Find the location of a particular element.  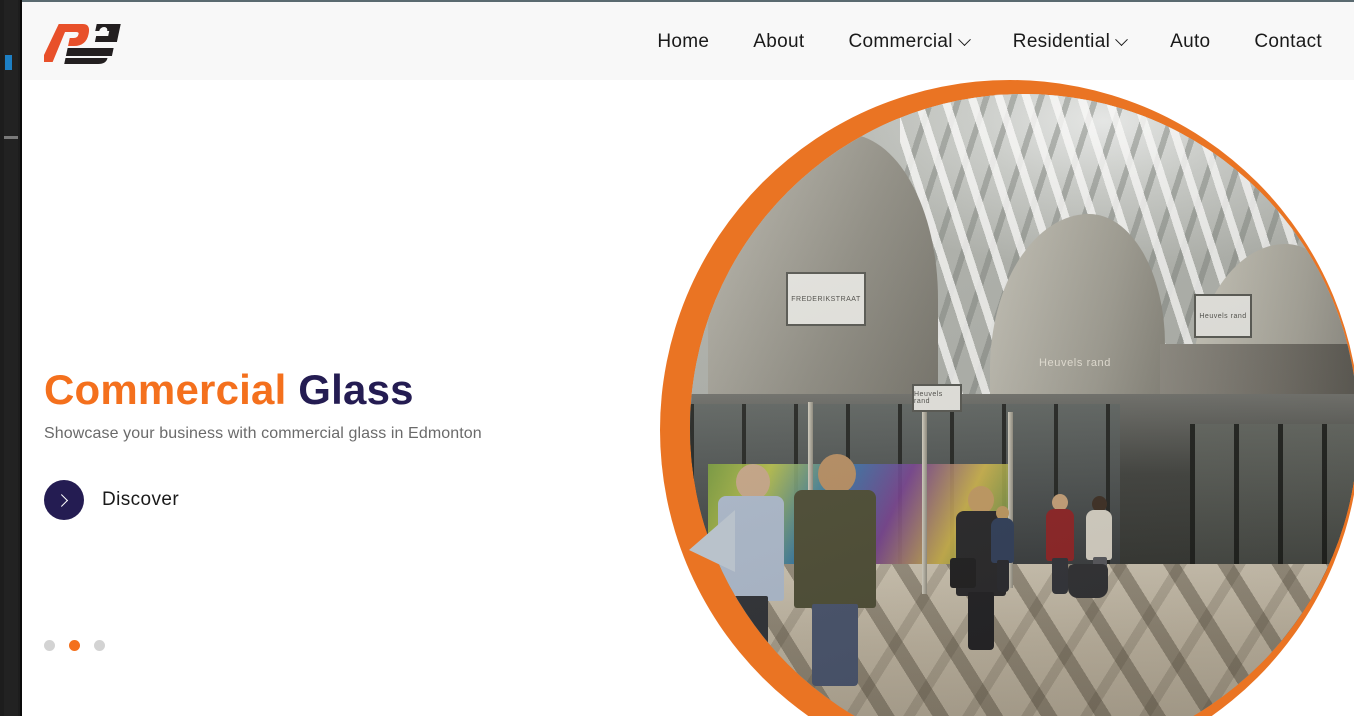

discover-button-label: Discover is located at coordinates (141, 499).